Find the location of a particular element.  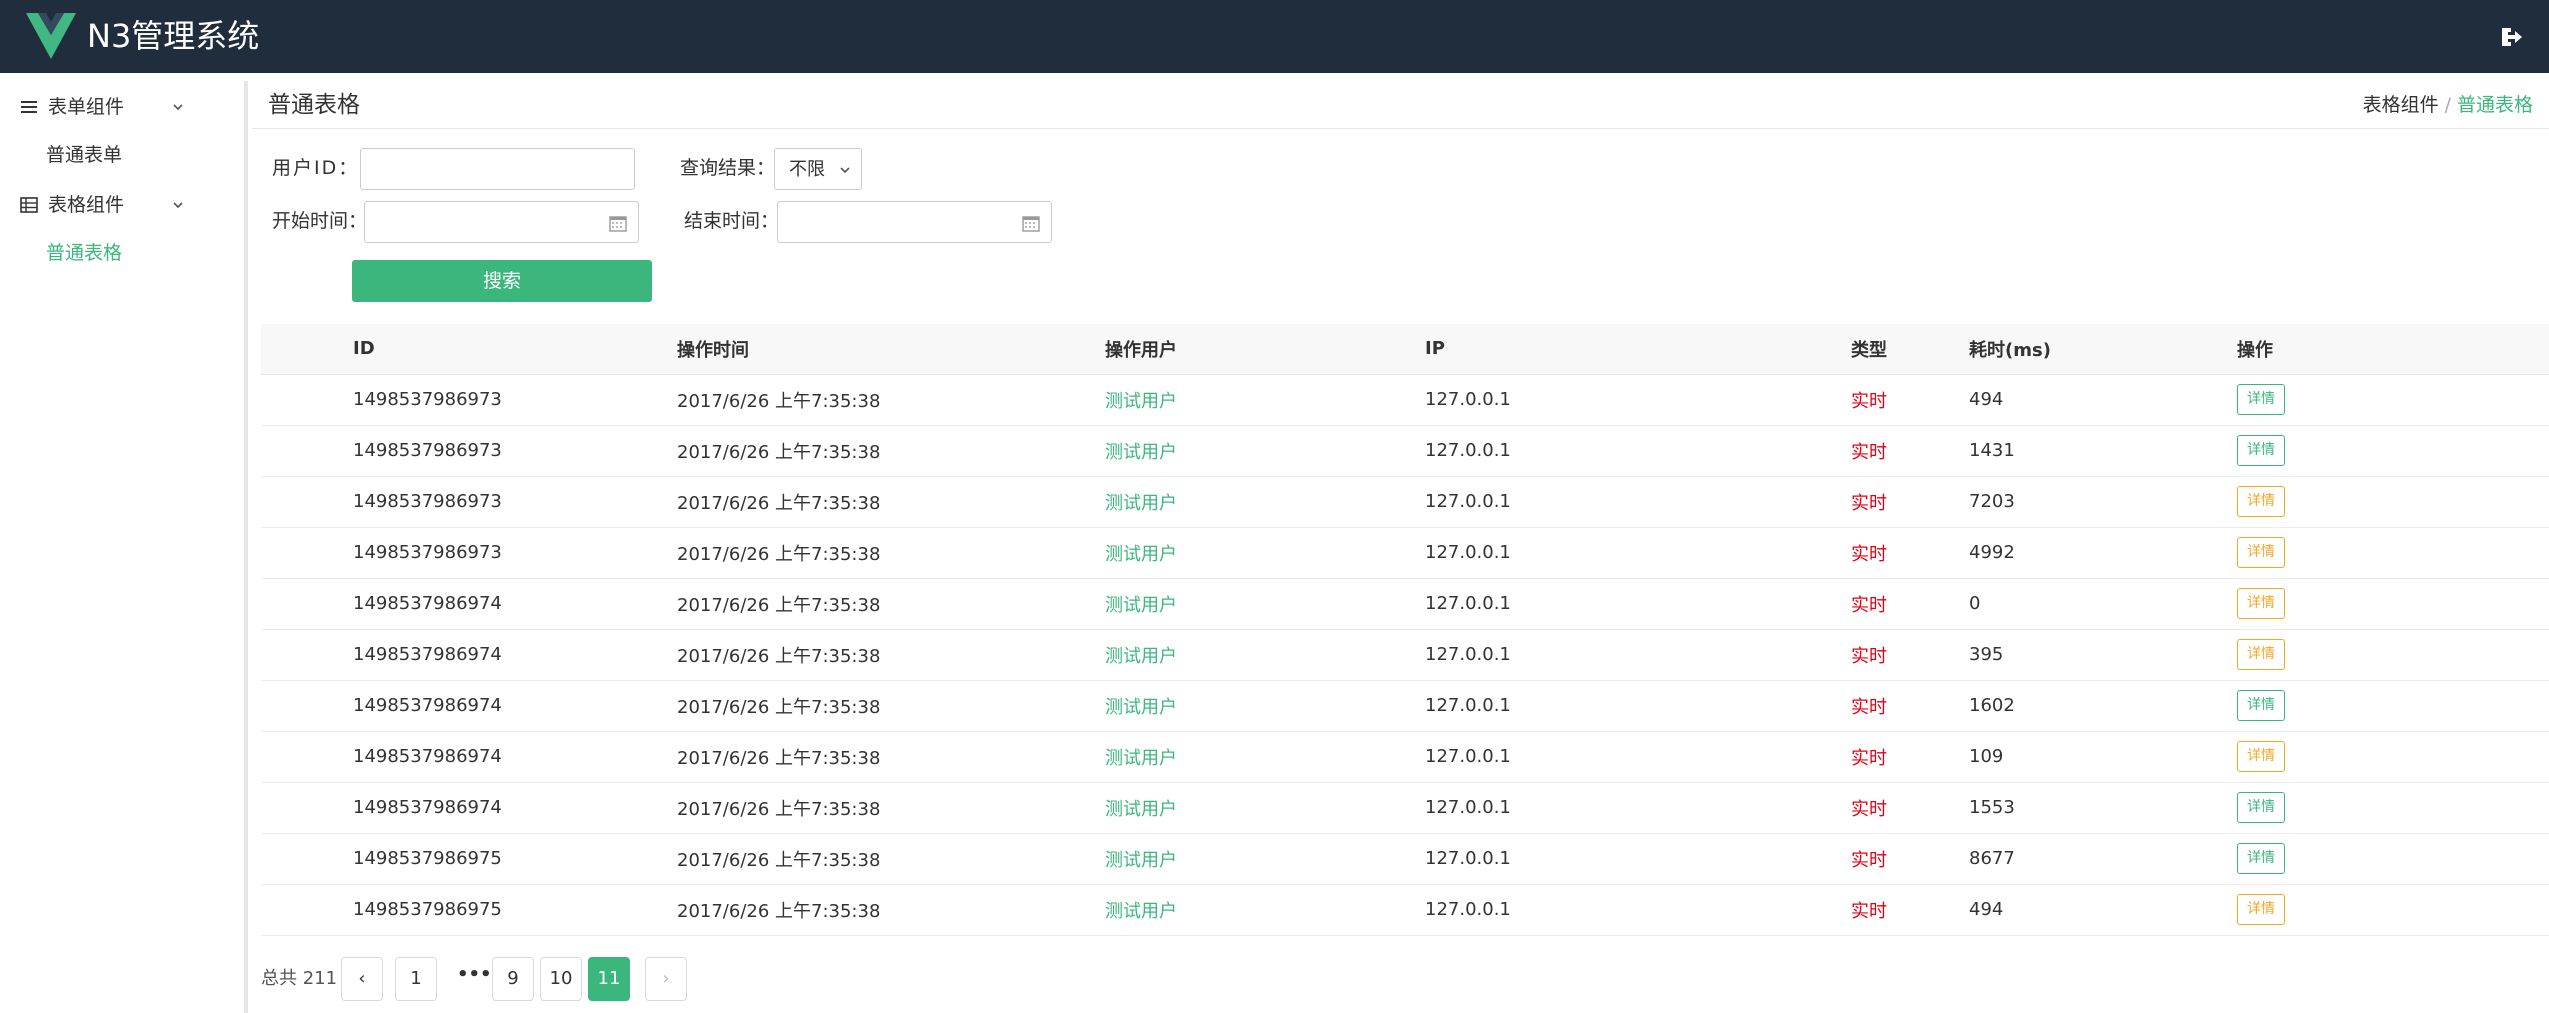

column-header-type: 类型 is located at coordinates (1910, 349).